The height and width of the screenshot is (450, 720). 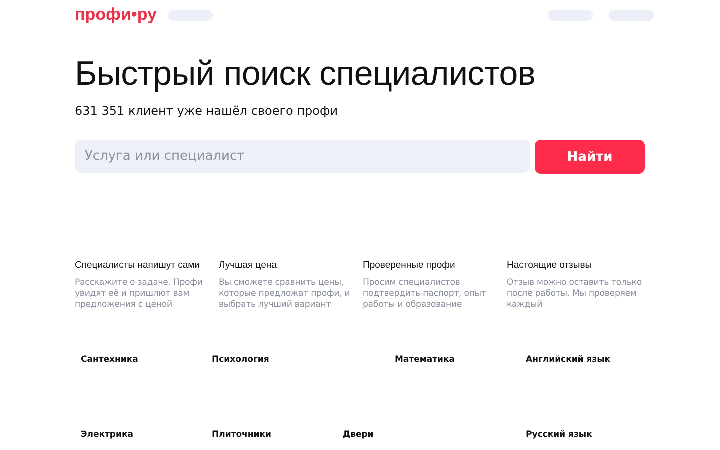 What do you see at coordinates (138, 265) in the screenshot?
I see `feature-title: Специалисты напишут сами` at bounding box center [138, 265].